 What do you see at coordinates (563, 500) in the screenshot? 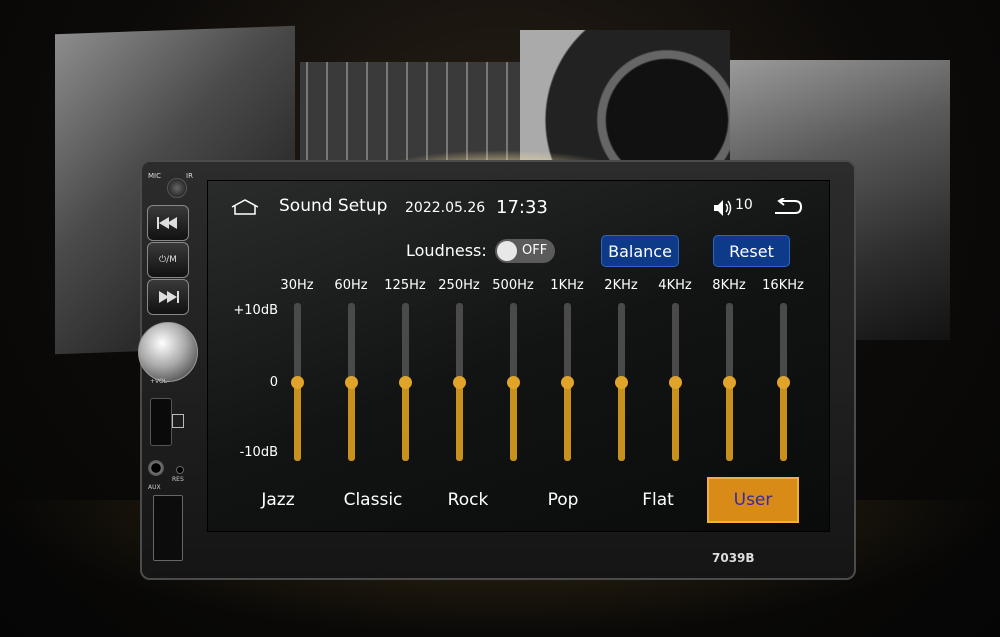
I see `preset-pop: Pop` at bounding box center [563, 500].